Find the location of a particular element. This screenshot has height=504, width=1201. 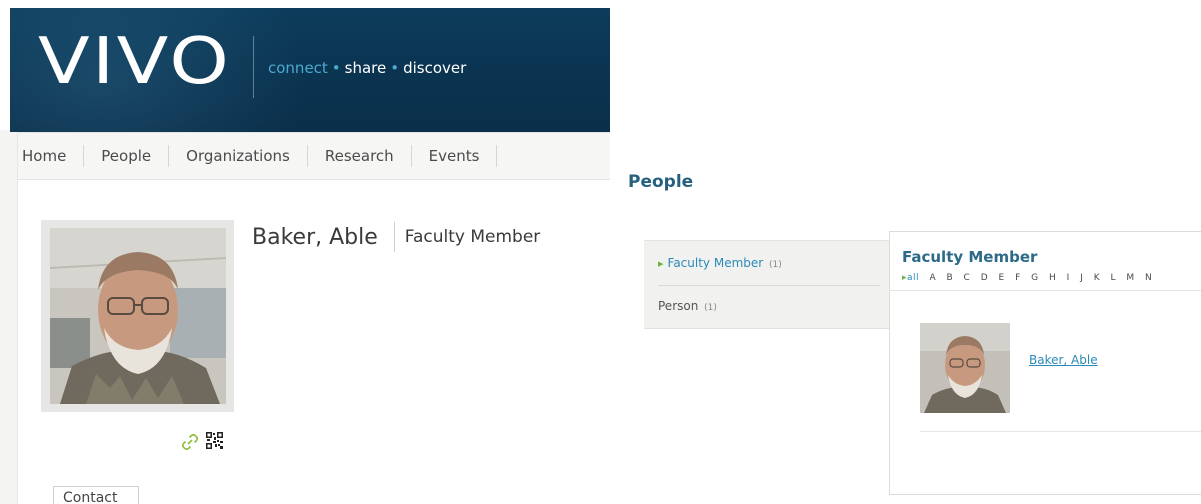

alpha-letter: C is located at coordinates (967, 278).